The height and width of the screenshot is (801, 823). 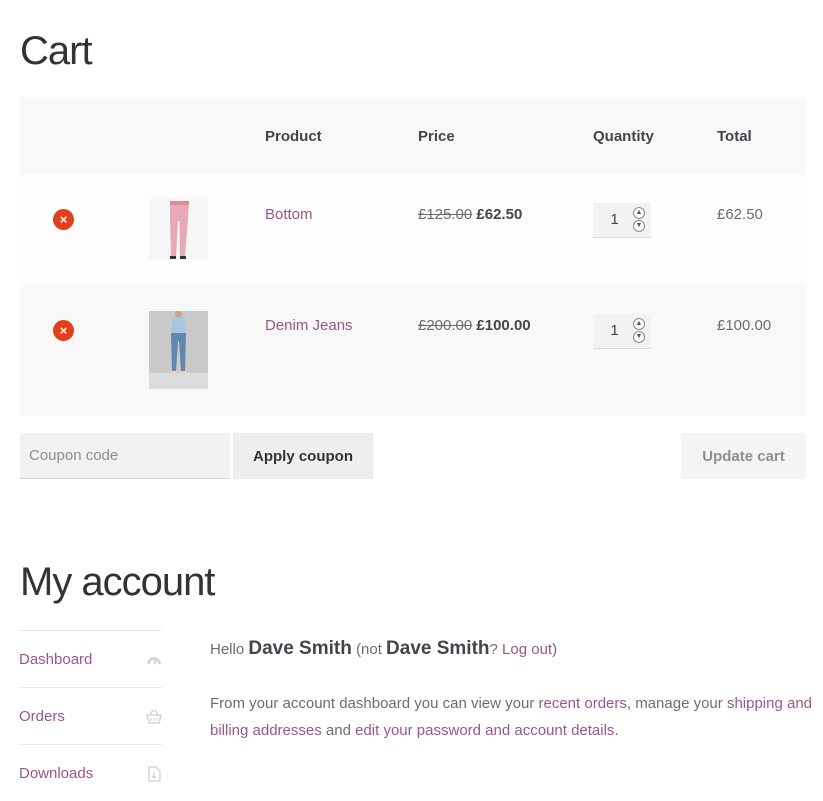 What do you see at coordinates (309, 325) in the screenshot?
I see `product-link-denim-jeans: Denim Jeans` at bounding box center [309, 325].